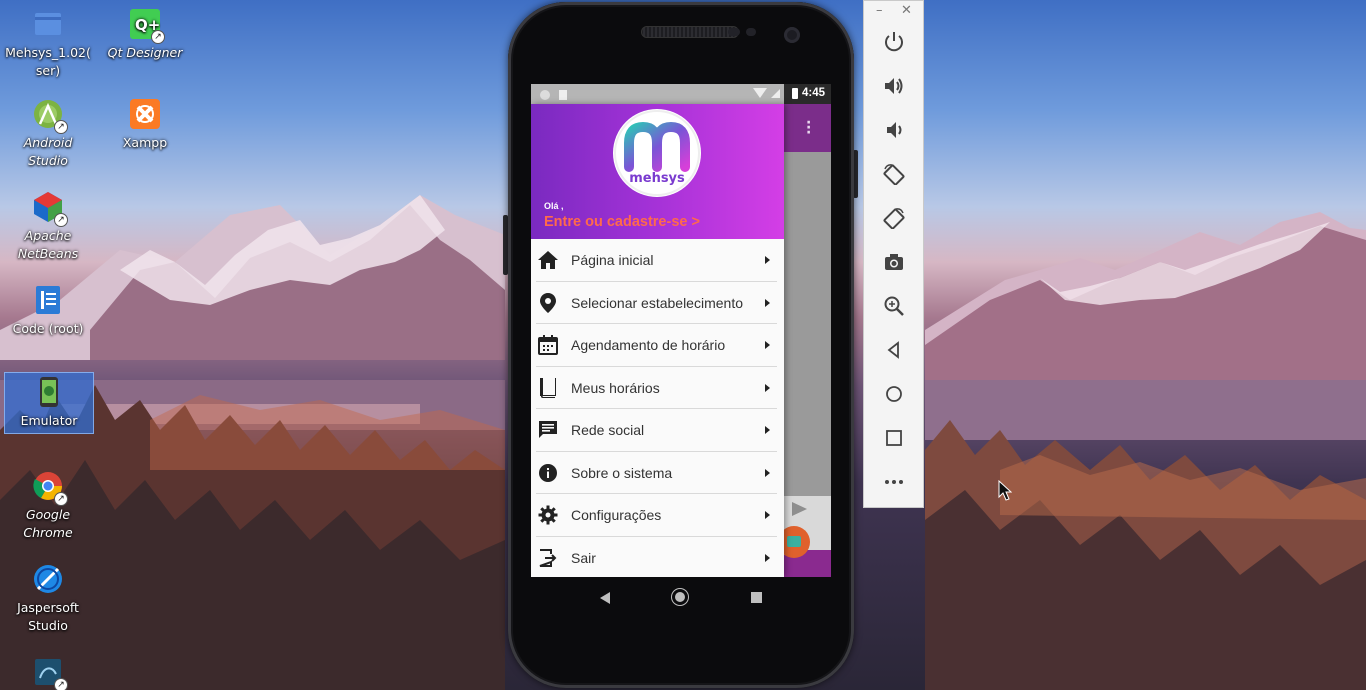  I want to click on desktop-icon-mysql-workbench: ↗, so click(48, 673).